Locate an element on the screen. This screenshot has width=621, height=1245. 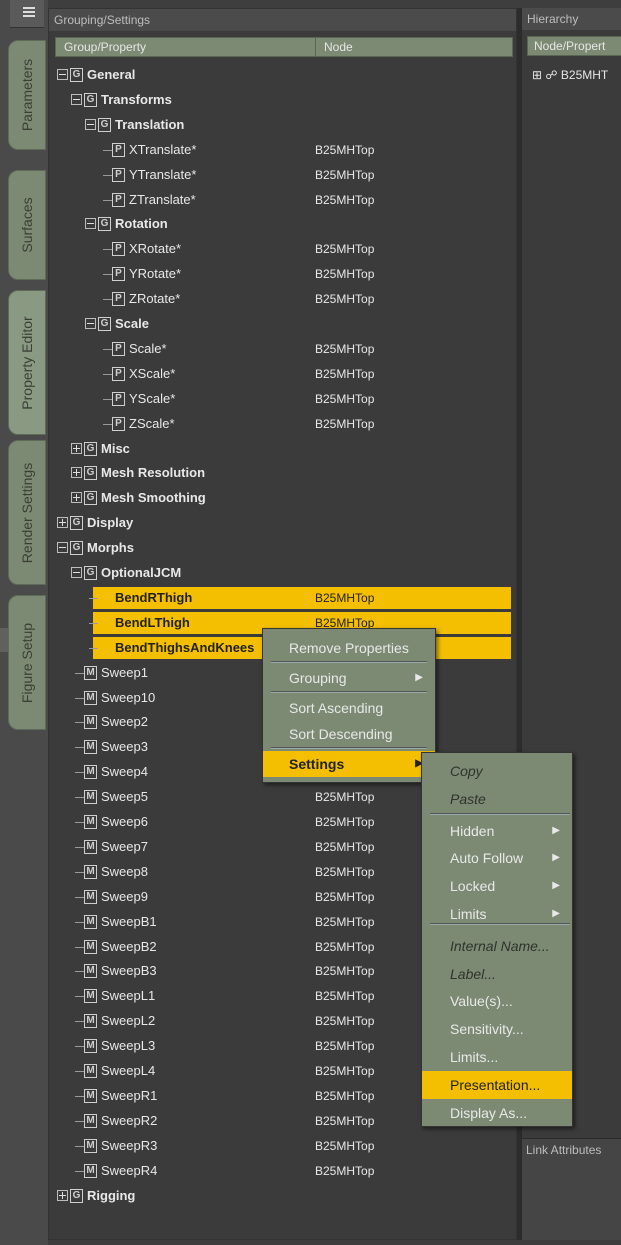
tab-parameters: Parameters is located at coordinates (27, 95).